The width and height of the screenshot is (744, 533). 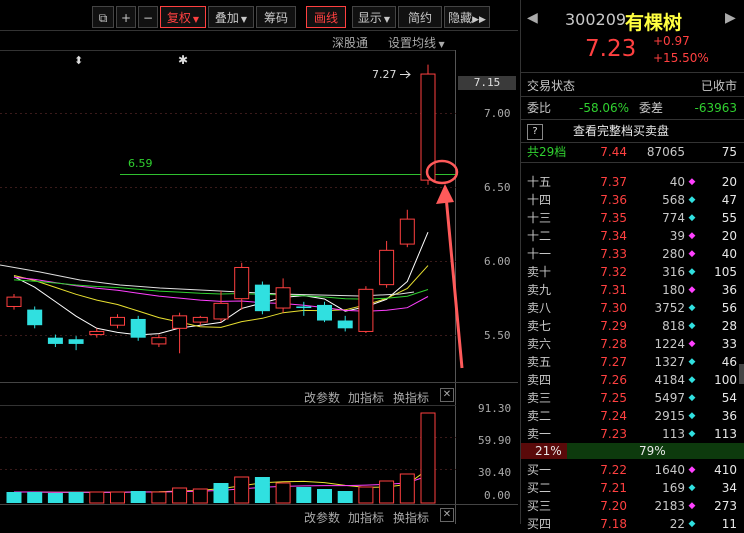 What do you see at coordinates (729, 182) in the screenshot?
I see `level-count: 20` at bounding box center [729, 182].